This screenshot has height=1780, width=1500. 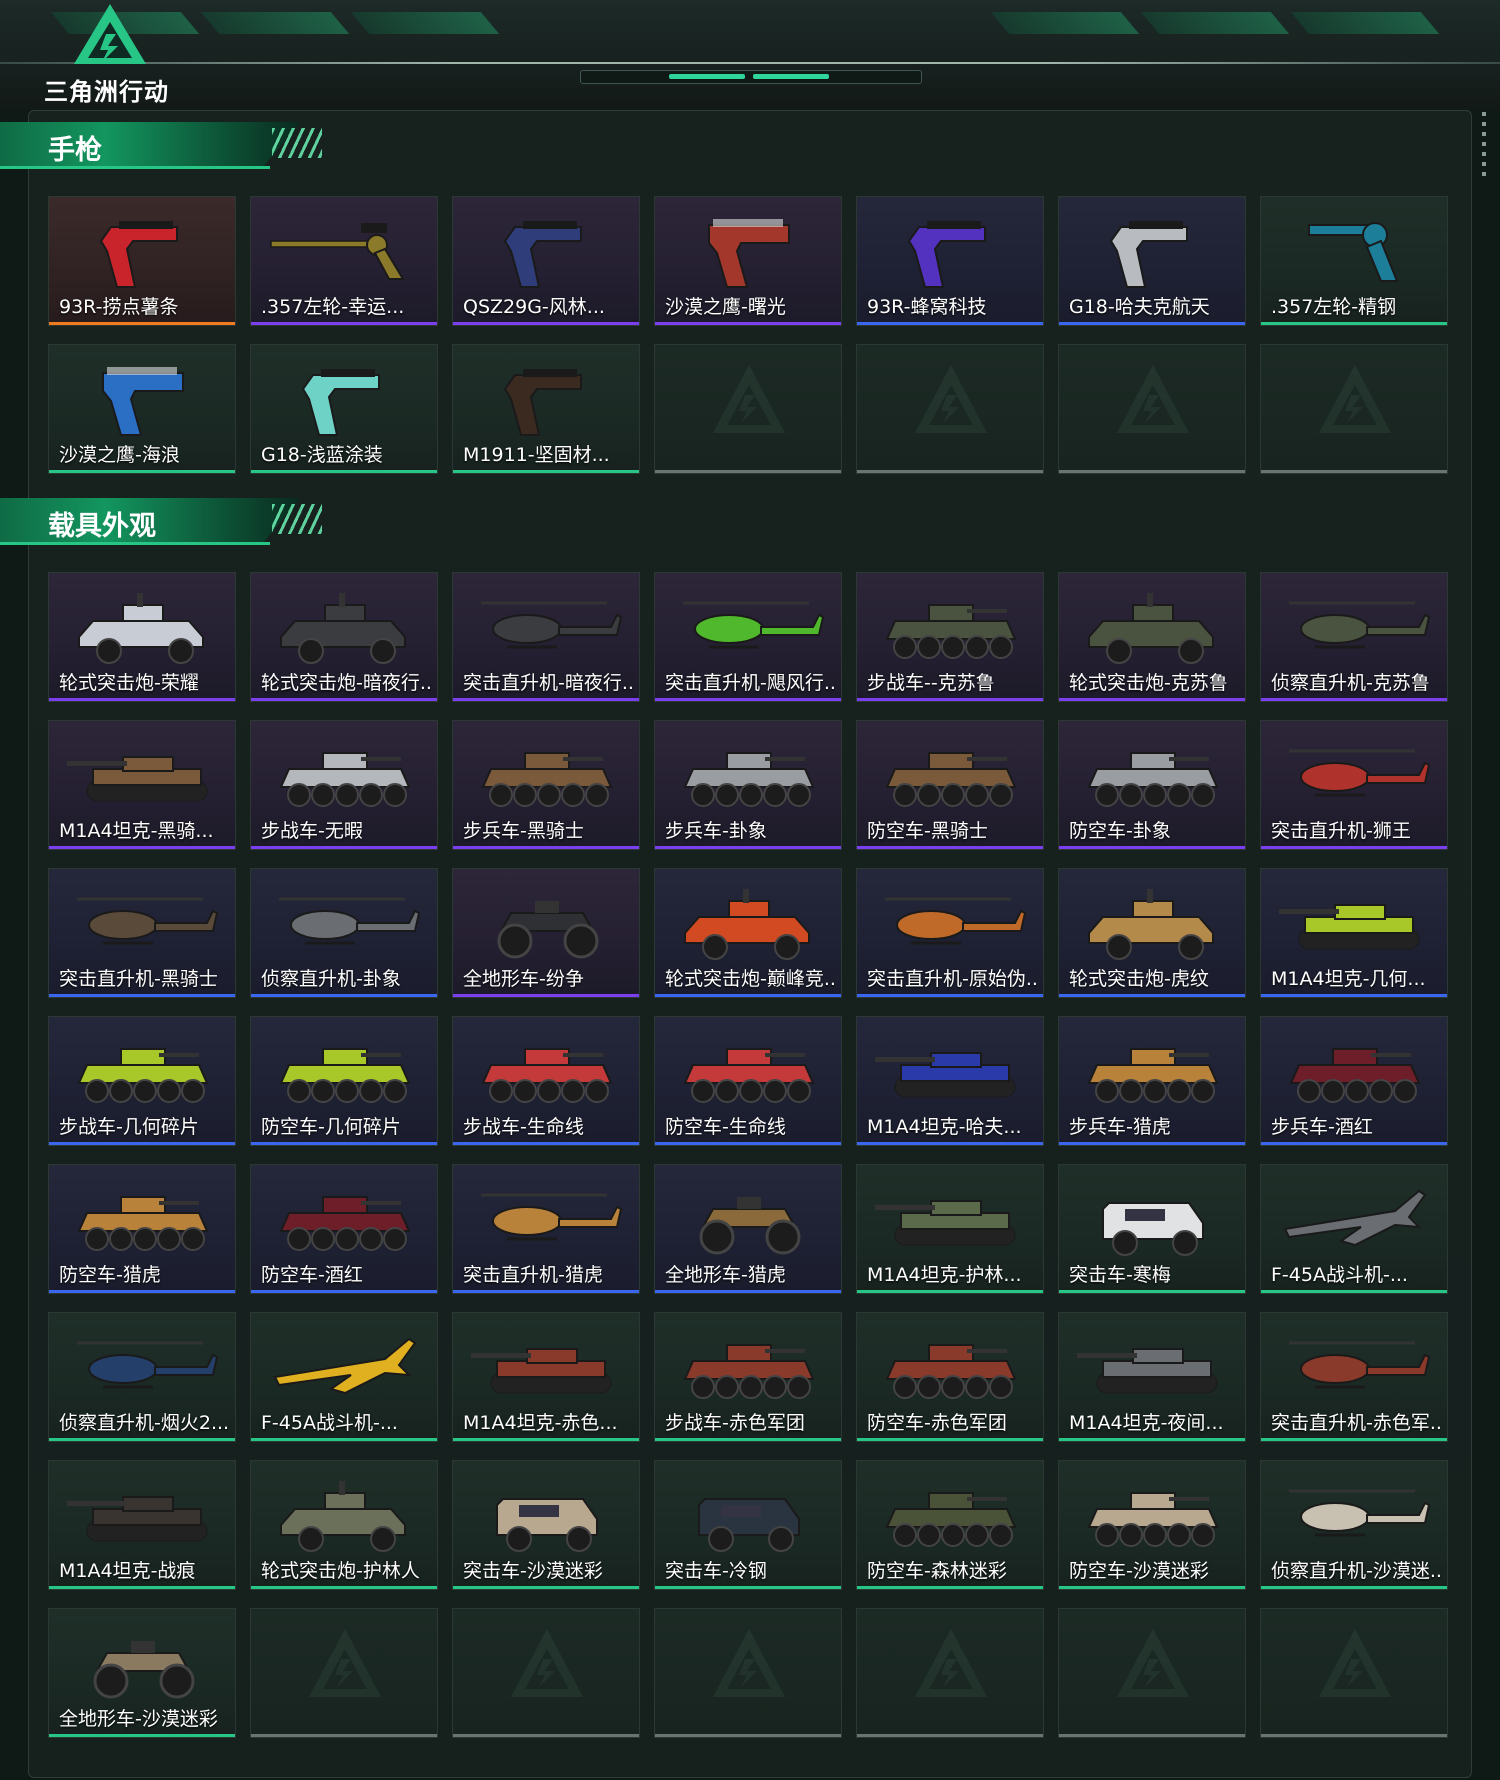 I want to click on skin-name: 沙漠之鹰-曙光, so click(x=725, y=307).